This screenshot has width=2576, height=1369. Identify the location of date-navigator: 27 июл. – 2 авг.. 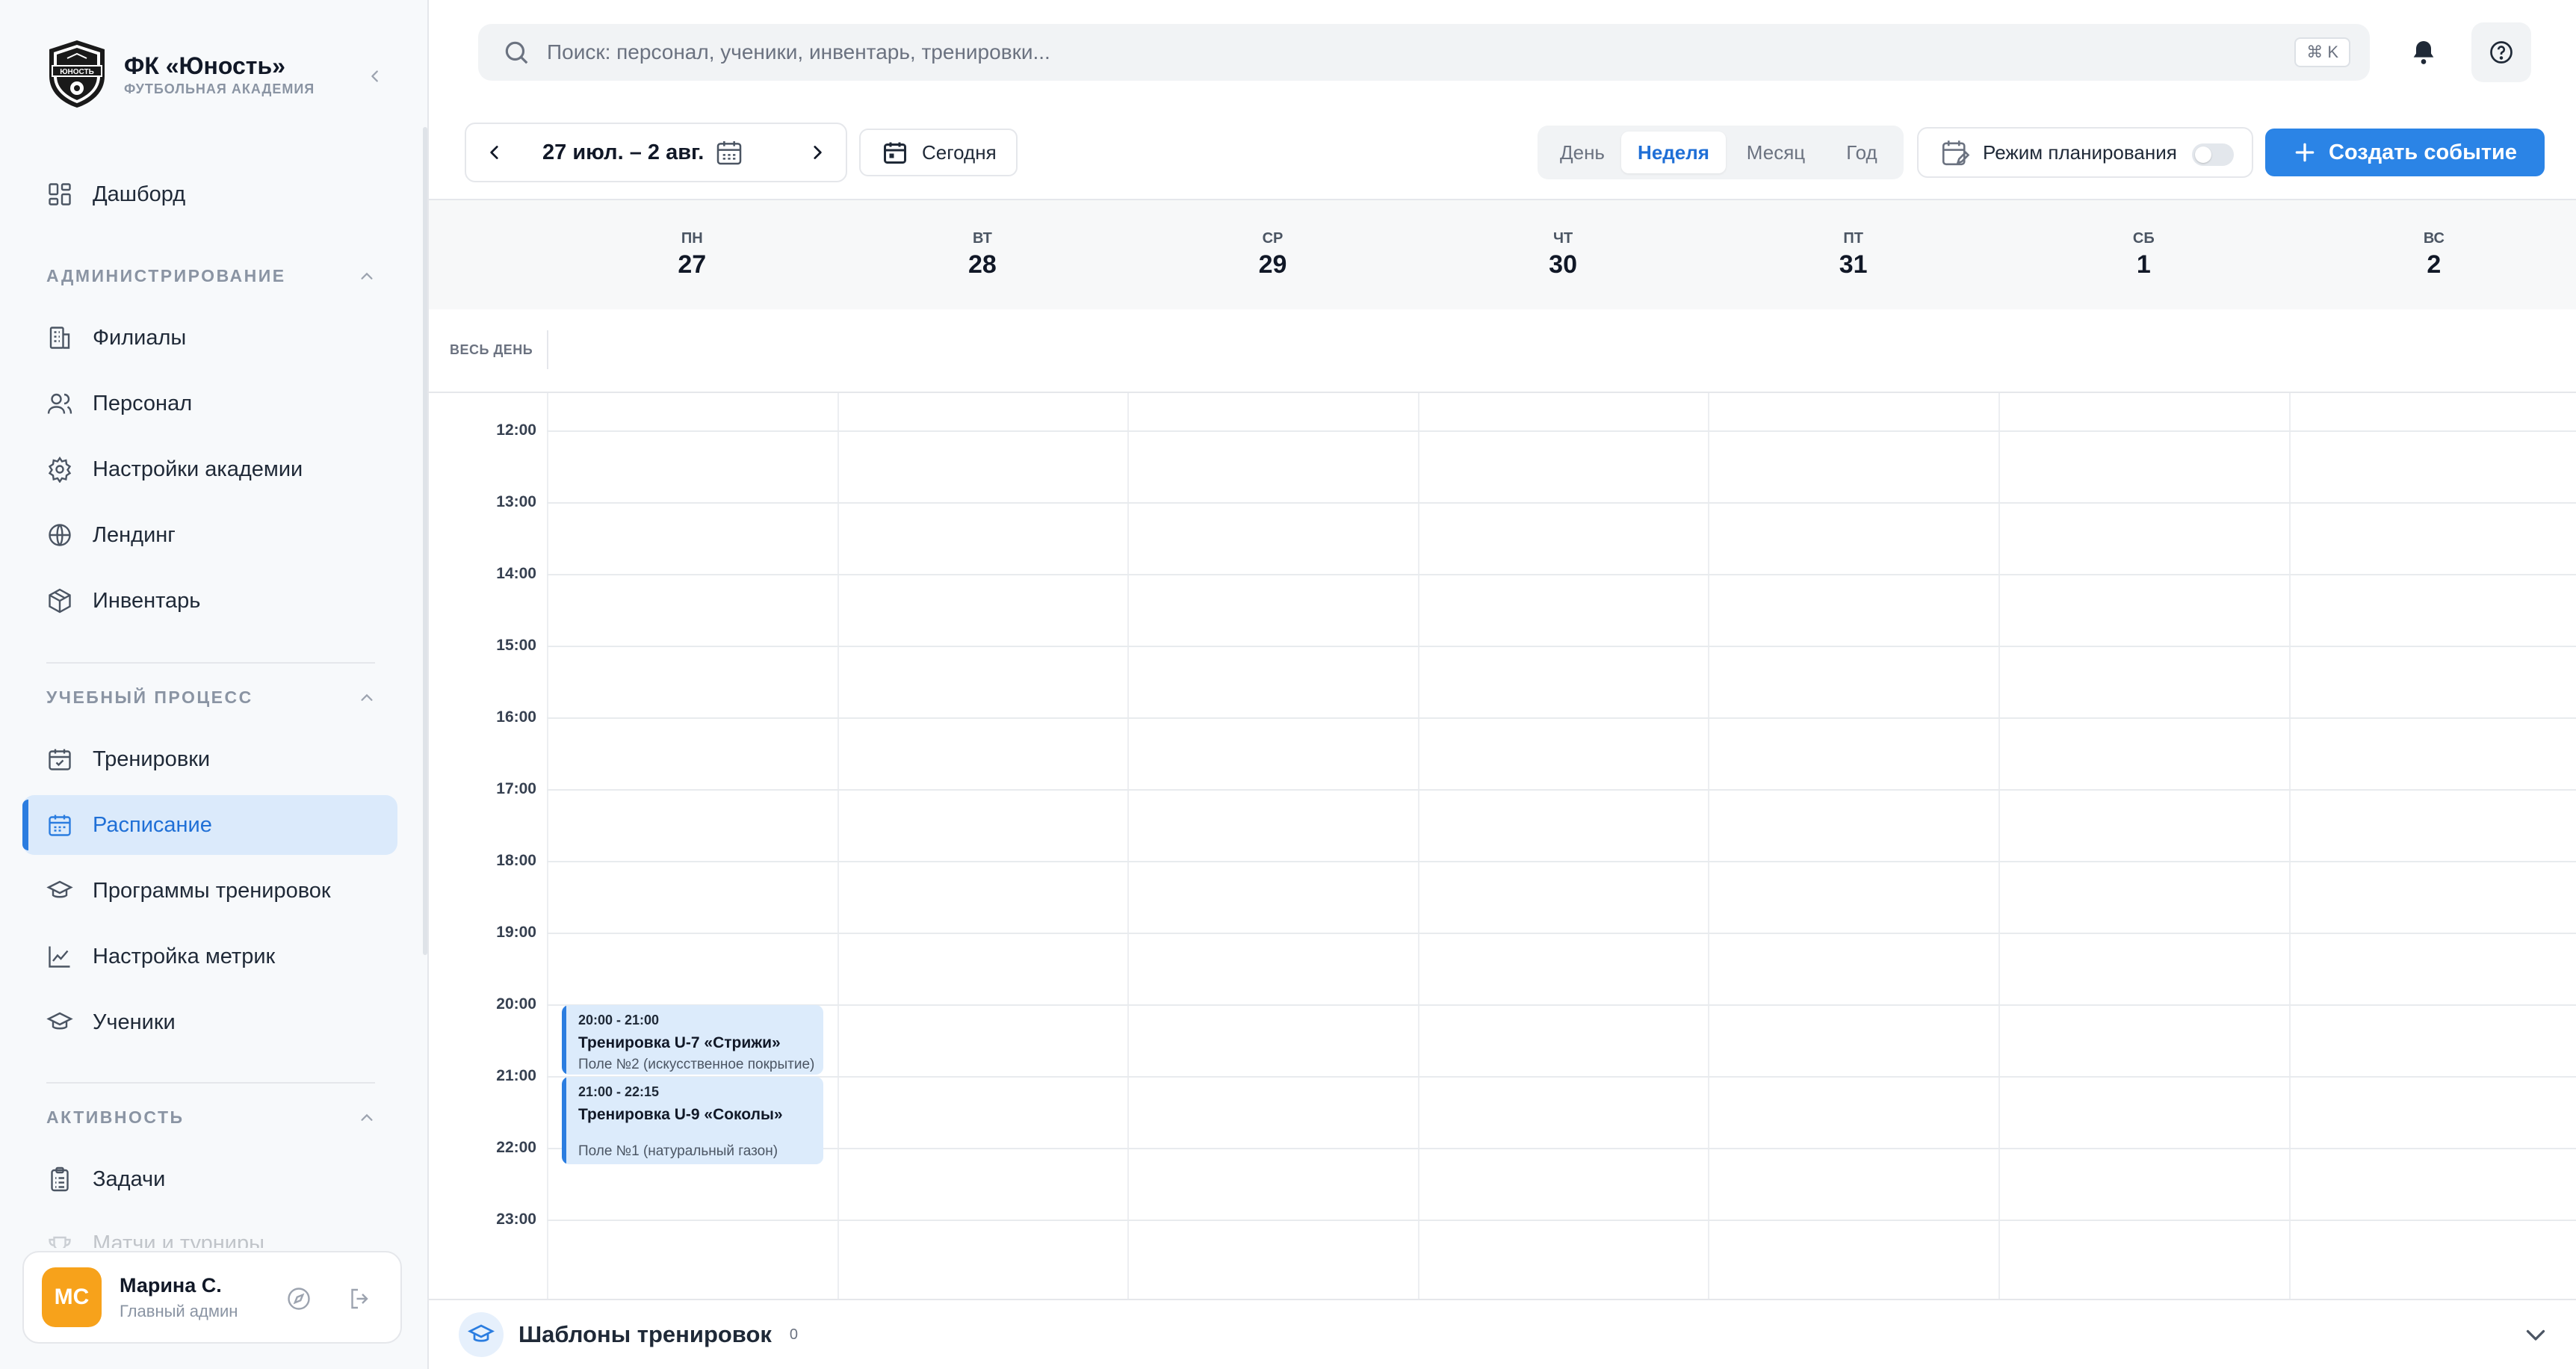
(656, 152).